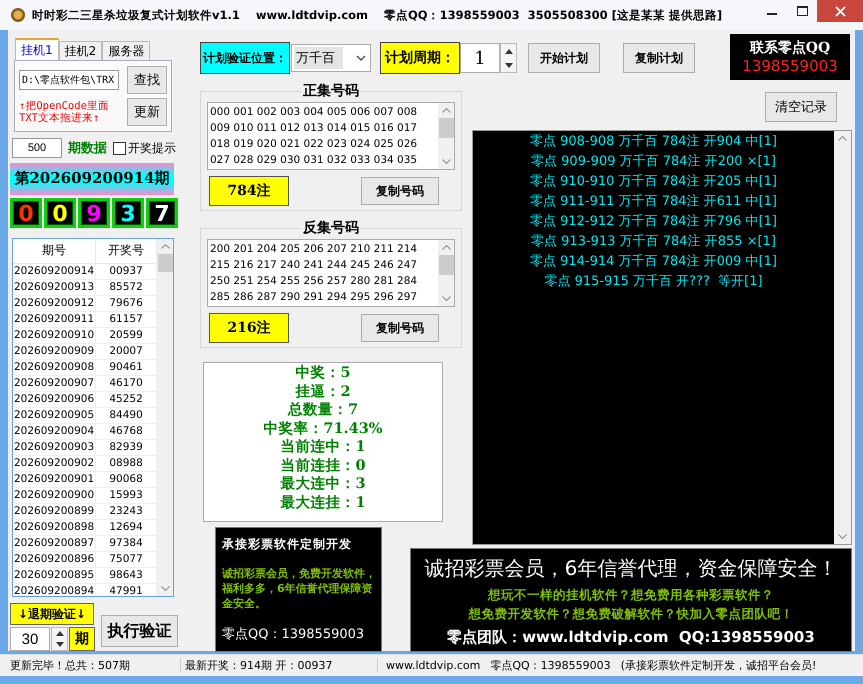 Image resolution: width=863 pixels, height=684 pixels. I want to click on table-cell: 202609200898, so click(54, 527).